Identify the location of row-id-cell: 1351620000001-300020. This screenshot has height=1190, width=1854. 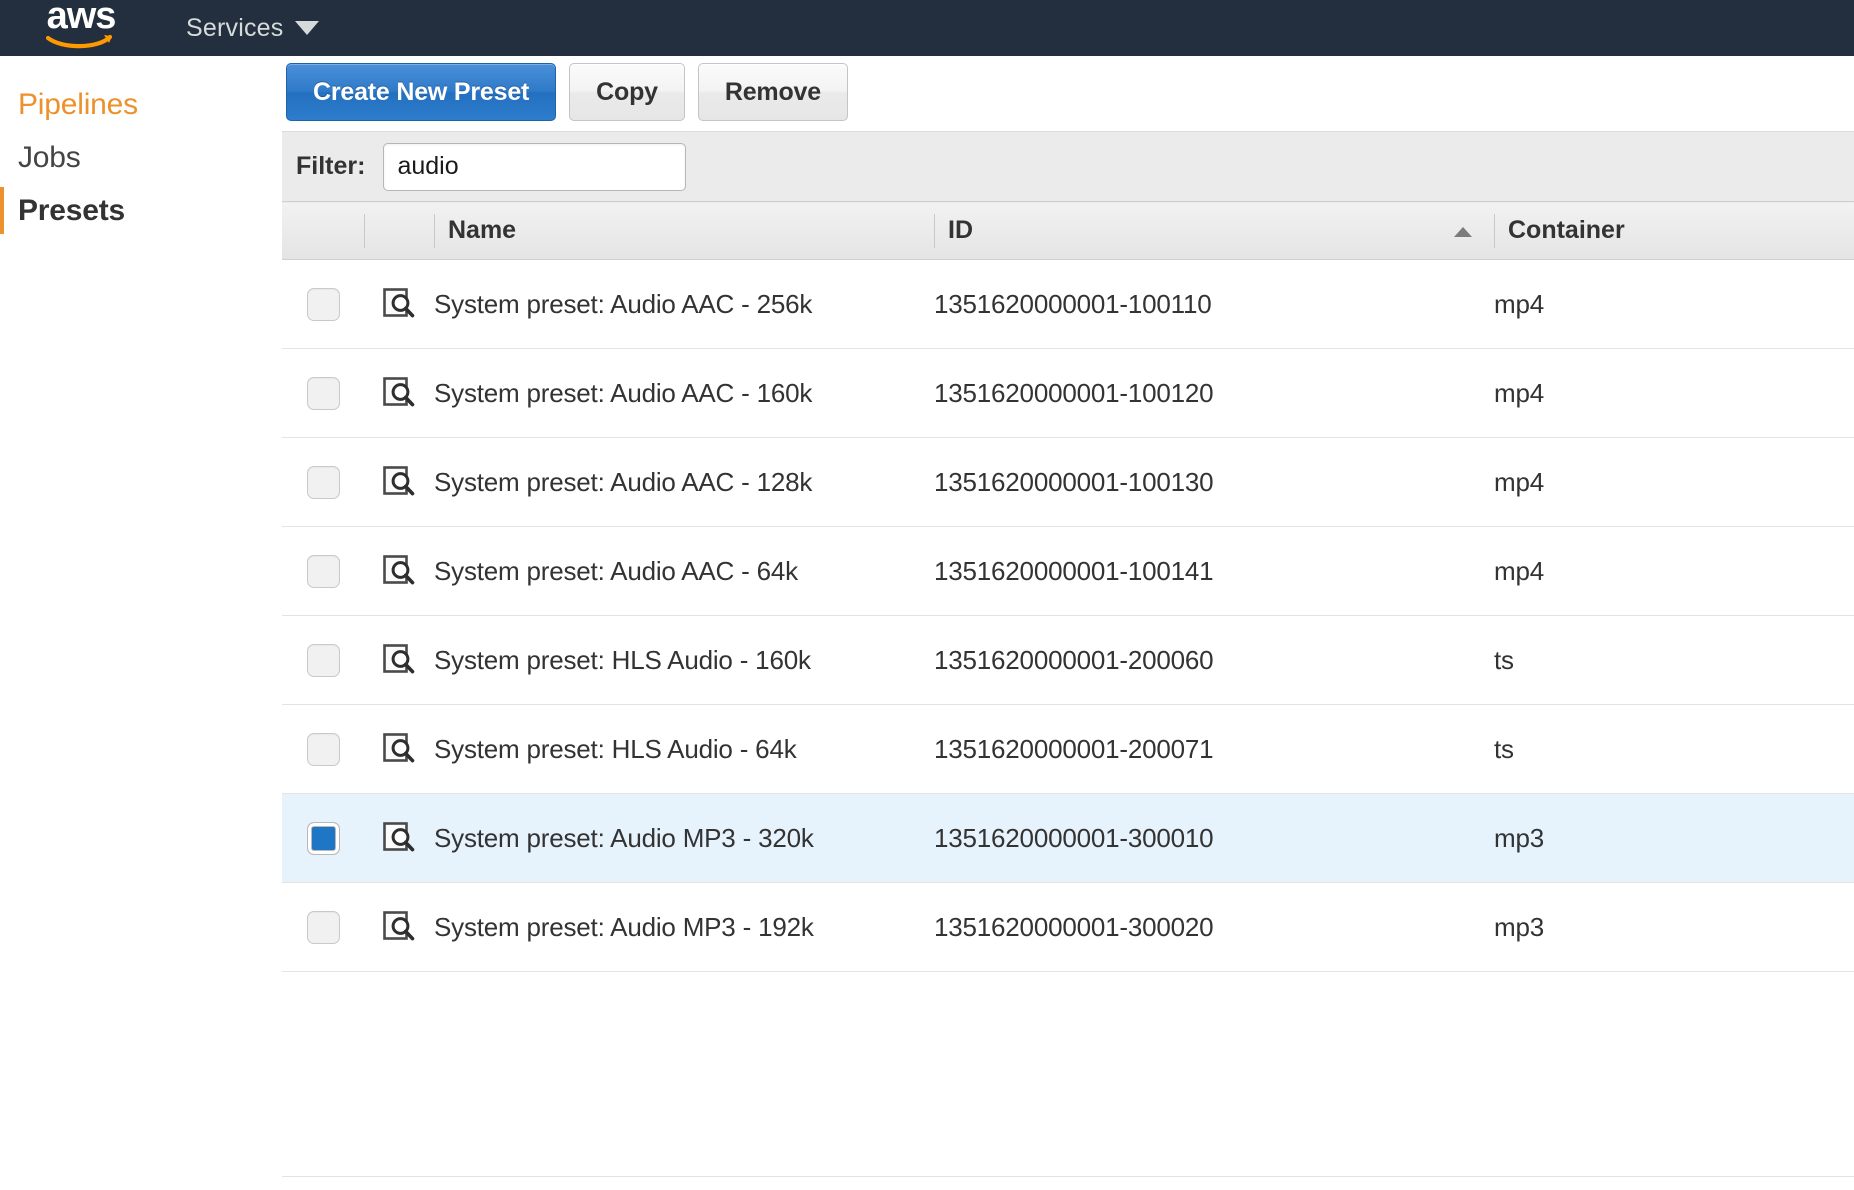
(1214, 927).